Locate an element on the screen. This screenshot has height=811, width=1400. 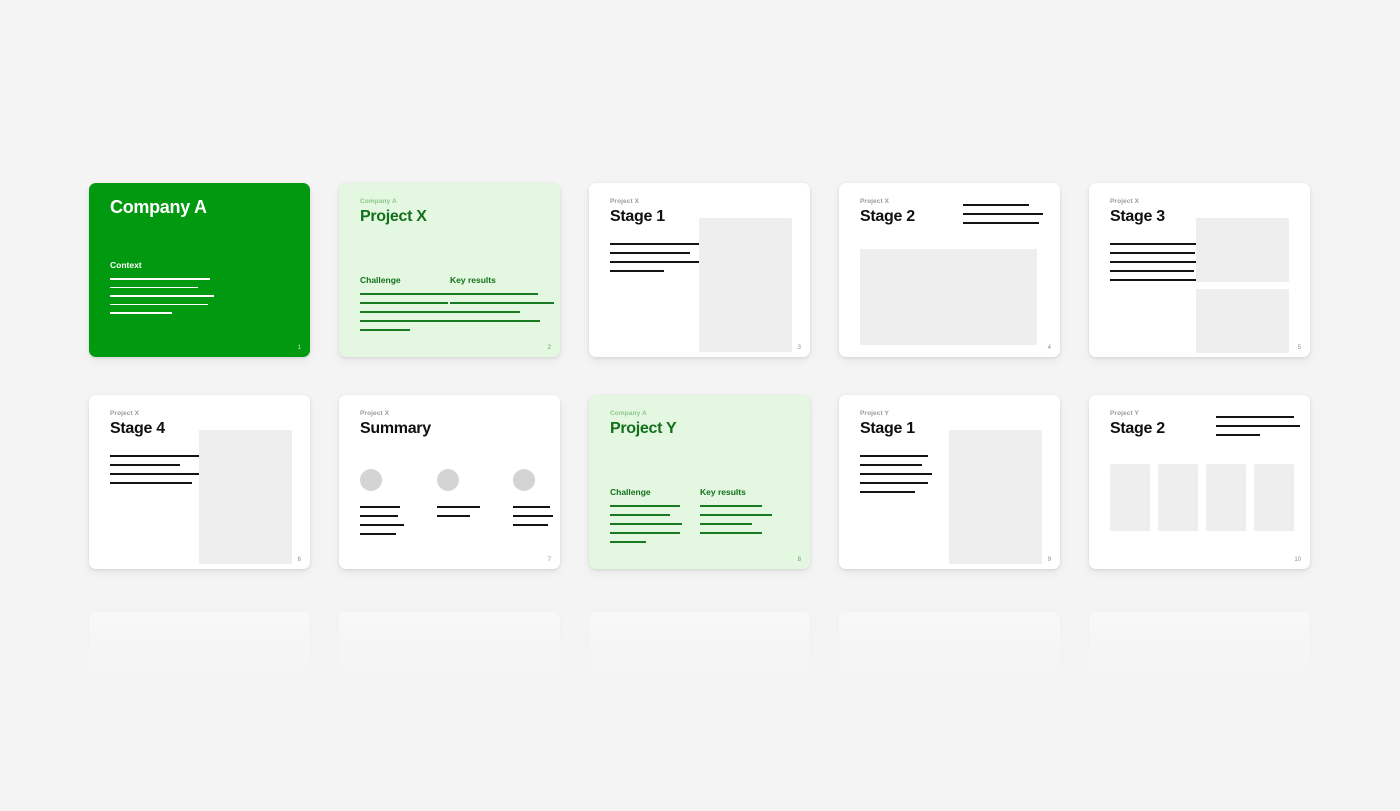
slide-eyebrow: Project Y is located at coordinates (874, 413).